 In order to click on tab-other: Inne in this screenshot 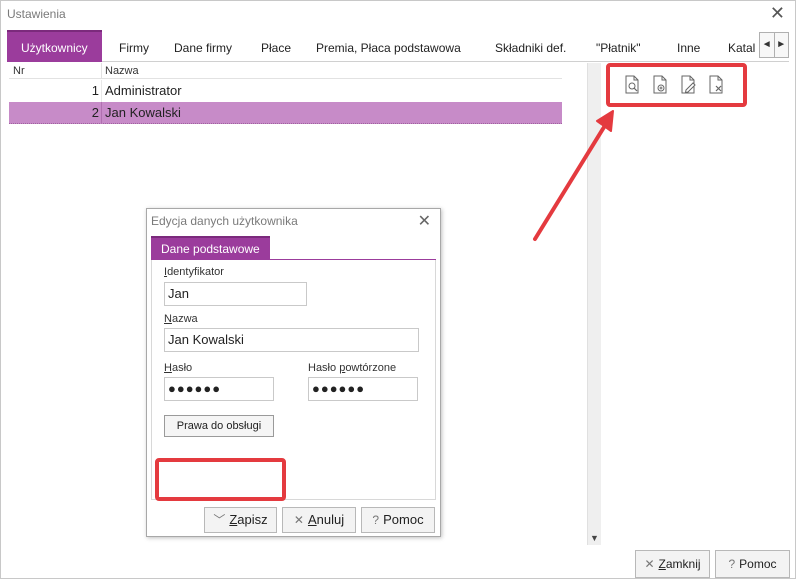, I will do `click(688, 48)`.